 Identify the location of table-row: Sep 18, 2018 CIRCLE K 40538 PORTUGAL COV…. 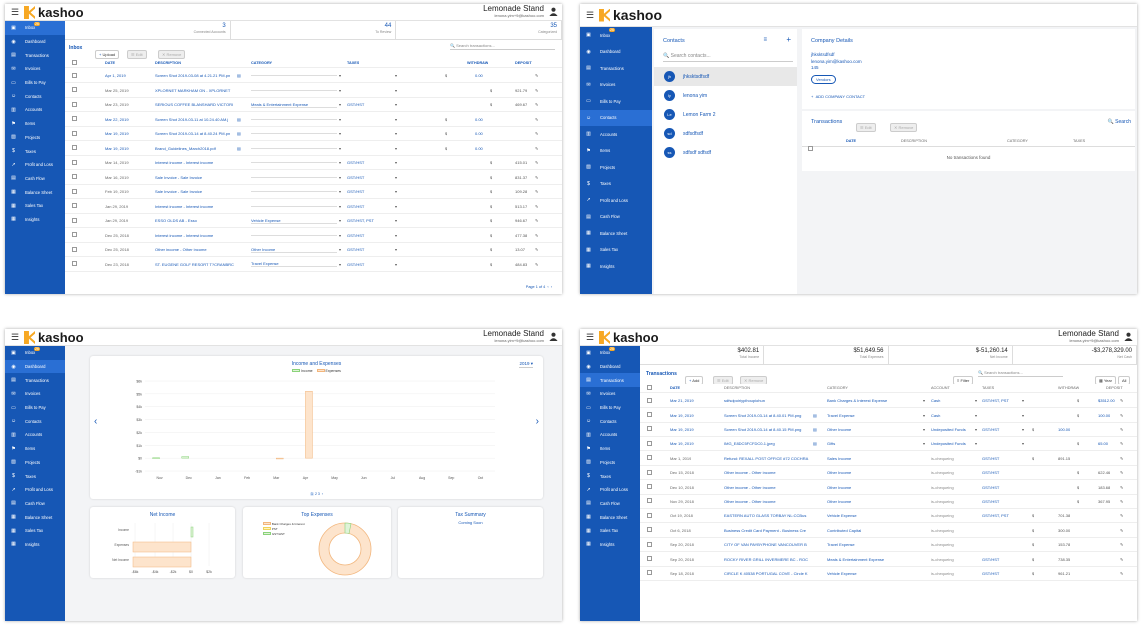
(888, 574).